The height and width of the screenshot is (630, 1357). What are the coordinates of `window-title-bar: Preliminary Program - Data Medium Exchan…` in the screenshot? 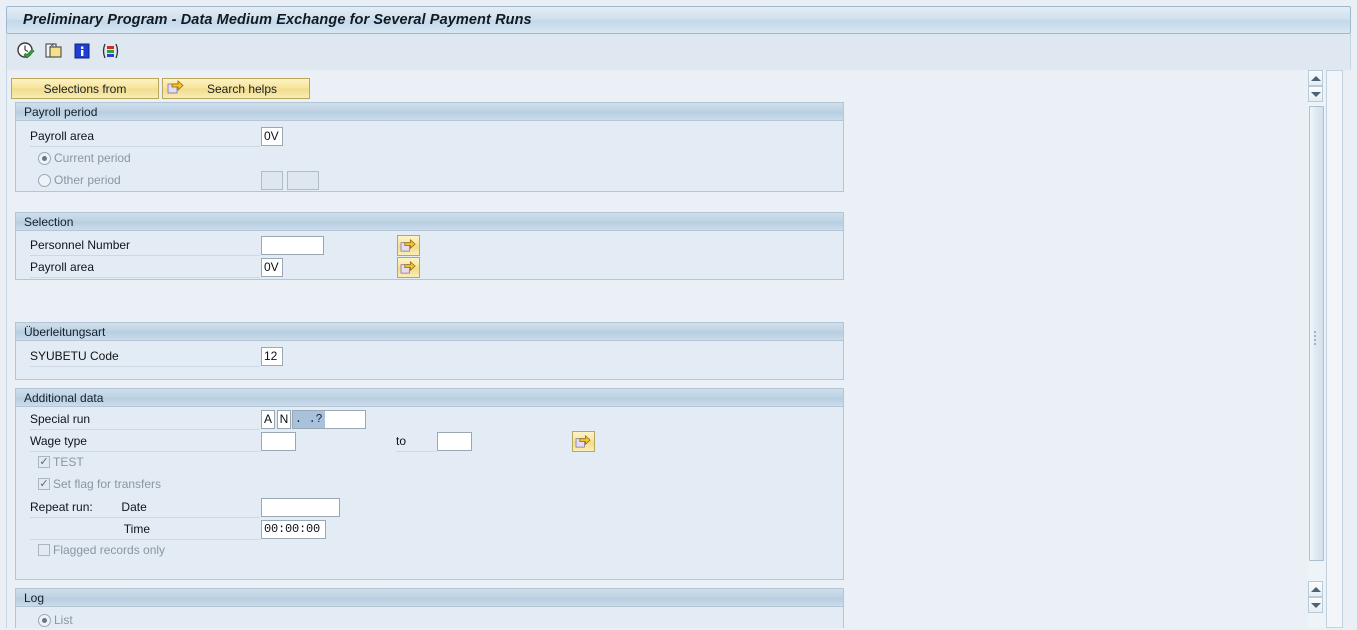 It's located at (678, 20).